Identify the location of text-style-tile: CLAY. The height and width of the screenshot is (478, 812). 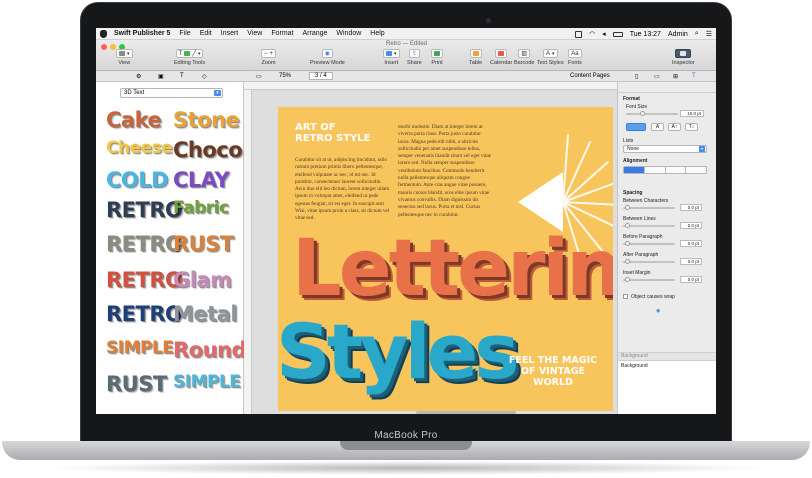
(201, 180).